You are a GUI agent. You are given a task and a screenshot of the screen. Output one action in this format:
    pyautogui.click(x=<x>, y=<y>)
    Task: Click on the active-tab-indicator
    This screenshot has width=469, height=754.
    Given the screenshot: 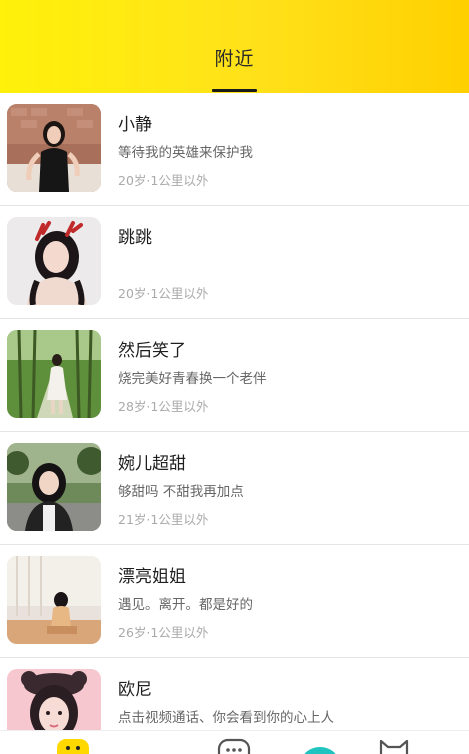 What is the action you would take?
    pyautogui.click(x=234, y=90)
    